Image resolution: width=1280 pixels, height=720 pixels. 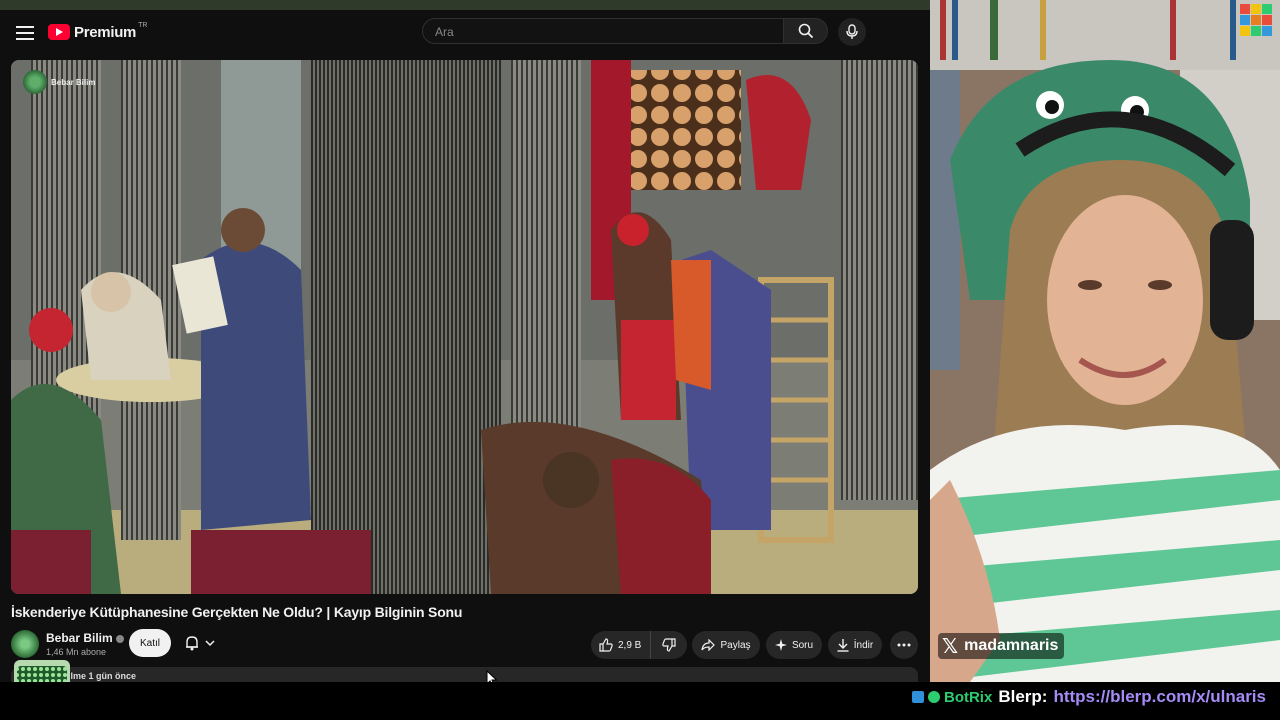 I want to click on ask-button: Soru, so click(x=794, y=645).